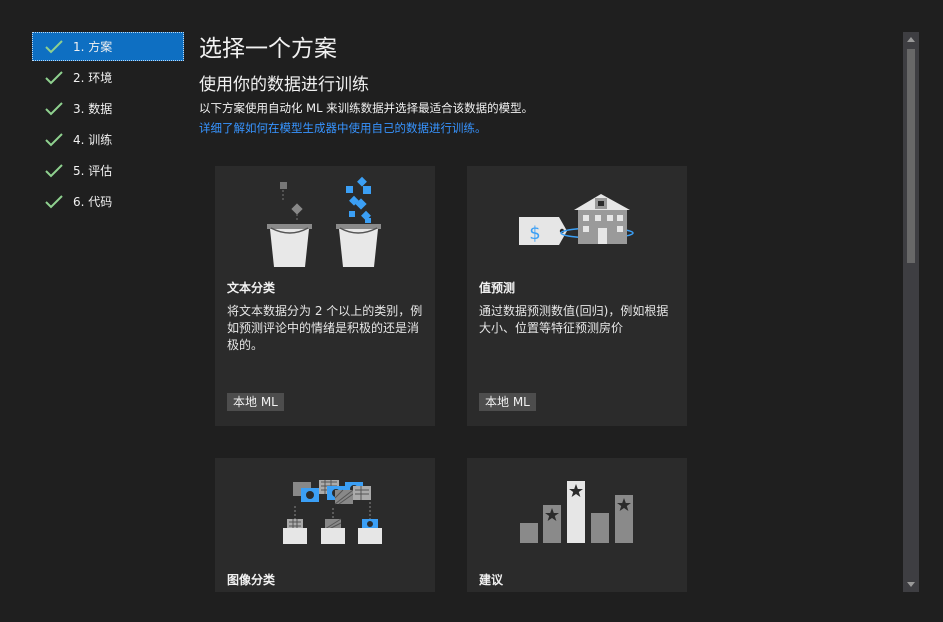  I want to click on card-title: 值预测, so click(497, 288).